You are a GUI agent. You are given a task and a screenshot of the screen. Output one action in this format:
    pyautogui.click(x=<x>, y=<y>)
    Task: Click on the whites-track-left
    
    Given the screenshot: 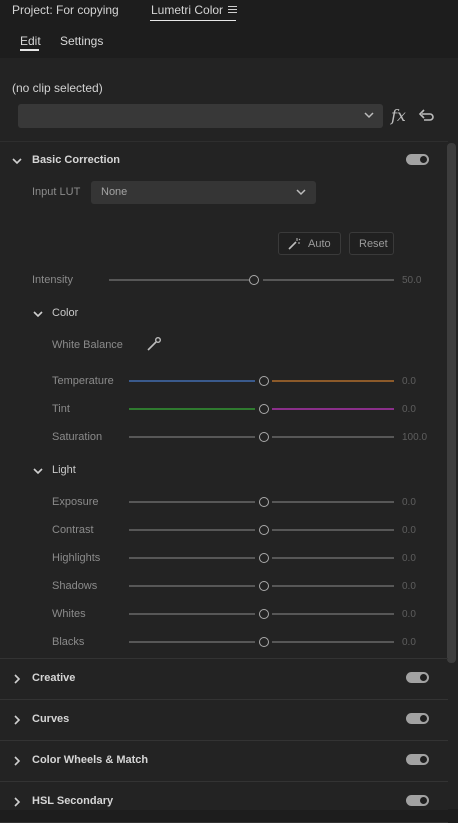 What is the action you would take?
    pyautogui.click(x=192, y=614)
    